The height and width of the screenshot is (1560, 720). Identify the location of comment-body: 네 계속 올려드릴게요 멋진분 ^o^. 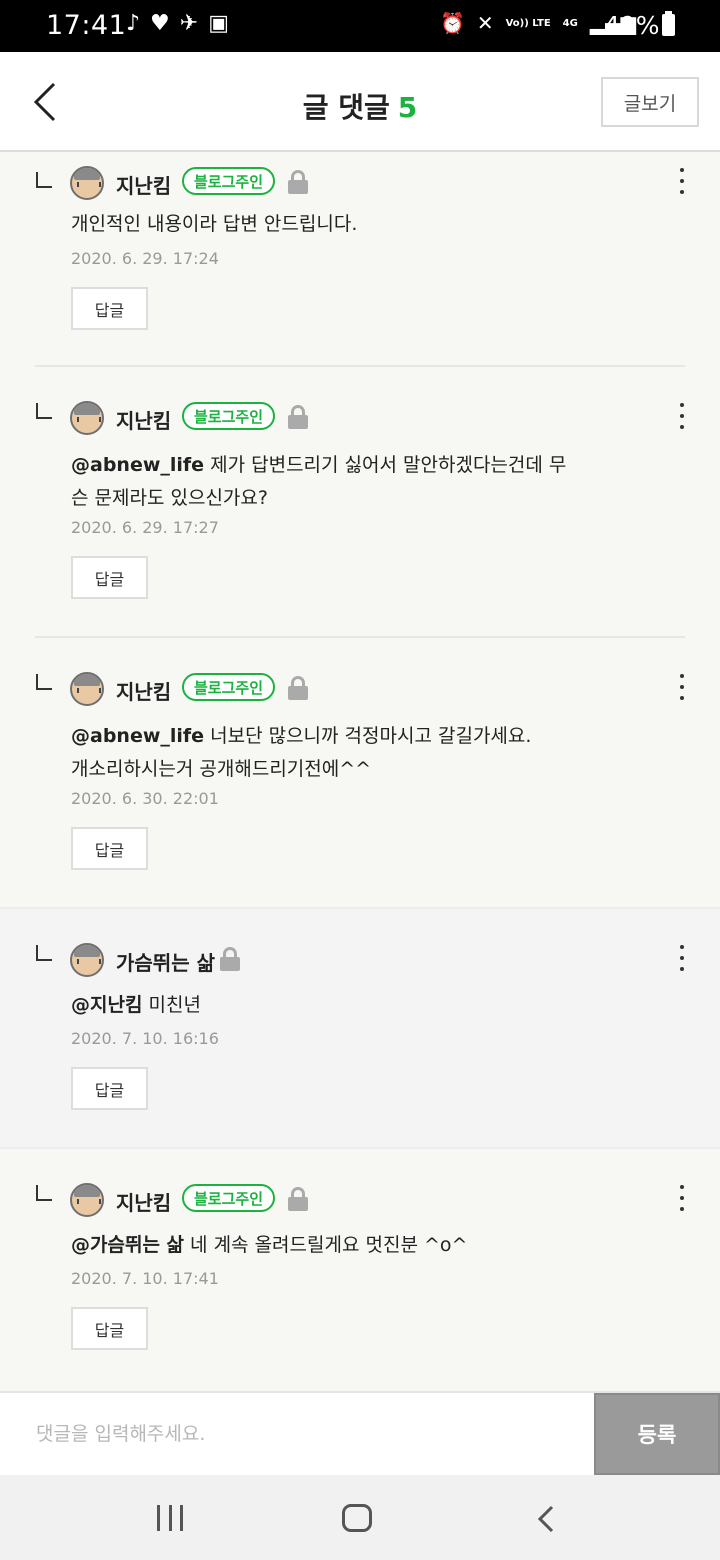
(326, 1245).